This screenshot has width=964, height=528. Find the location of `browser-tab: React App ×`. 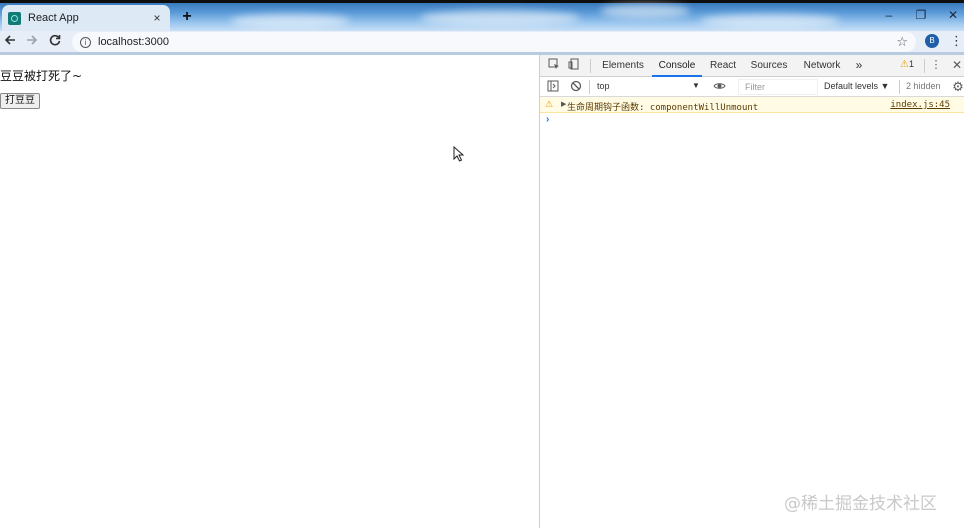

browser-tab: React App × is located at coordinates (86, 18).